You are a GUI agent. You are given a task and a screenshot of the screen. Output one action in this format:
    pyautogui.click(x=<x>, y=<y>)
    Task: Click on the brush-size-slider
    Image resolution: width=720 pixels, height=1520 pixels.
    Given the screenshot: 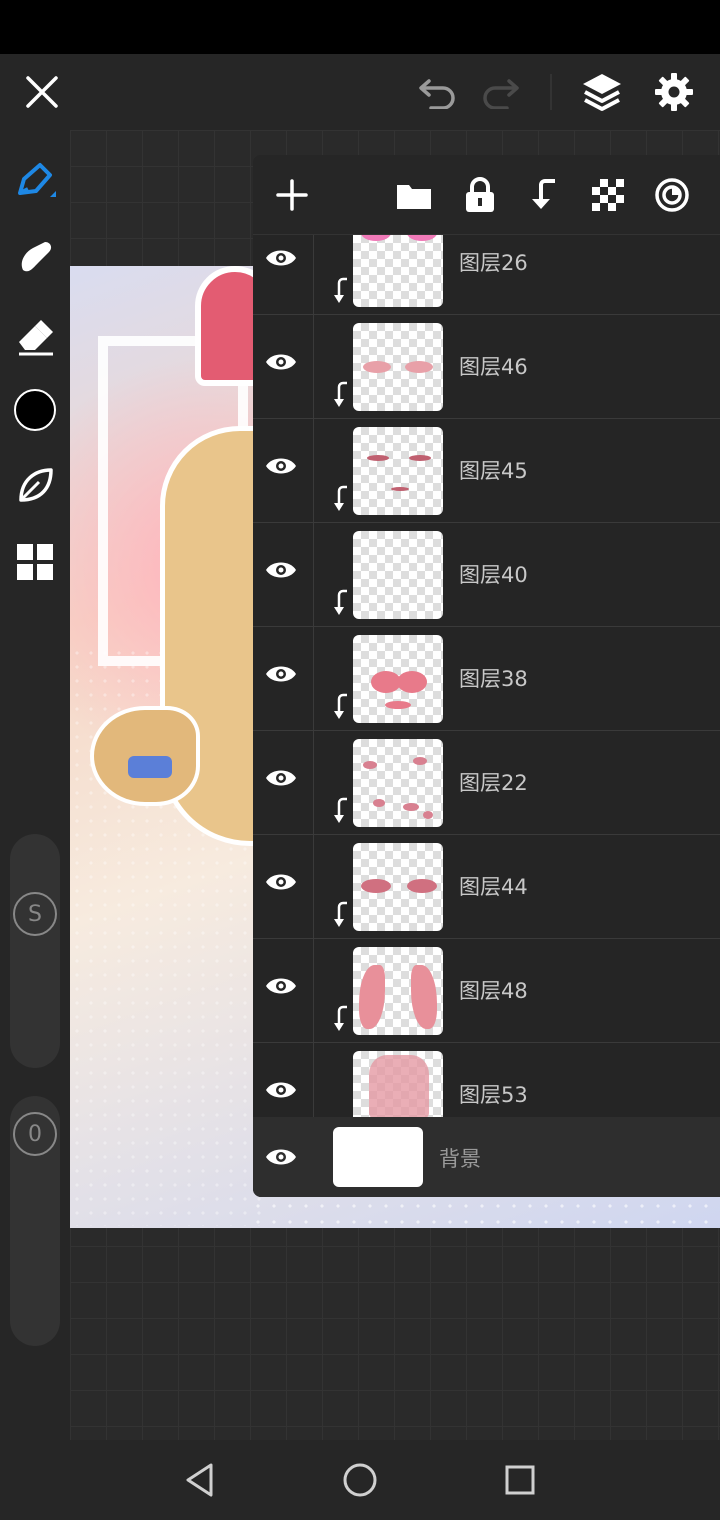 What is the action you would take?
    pyautogui.click(x=35, y=951)
    